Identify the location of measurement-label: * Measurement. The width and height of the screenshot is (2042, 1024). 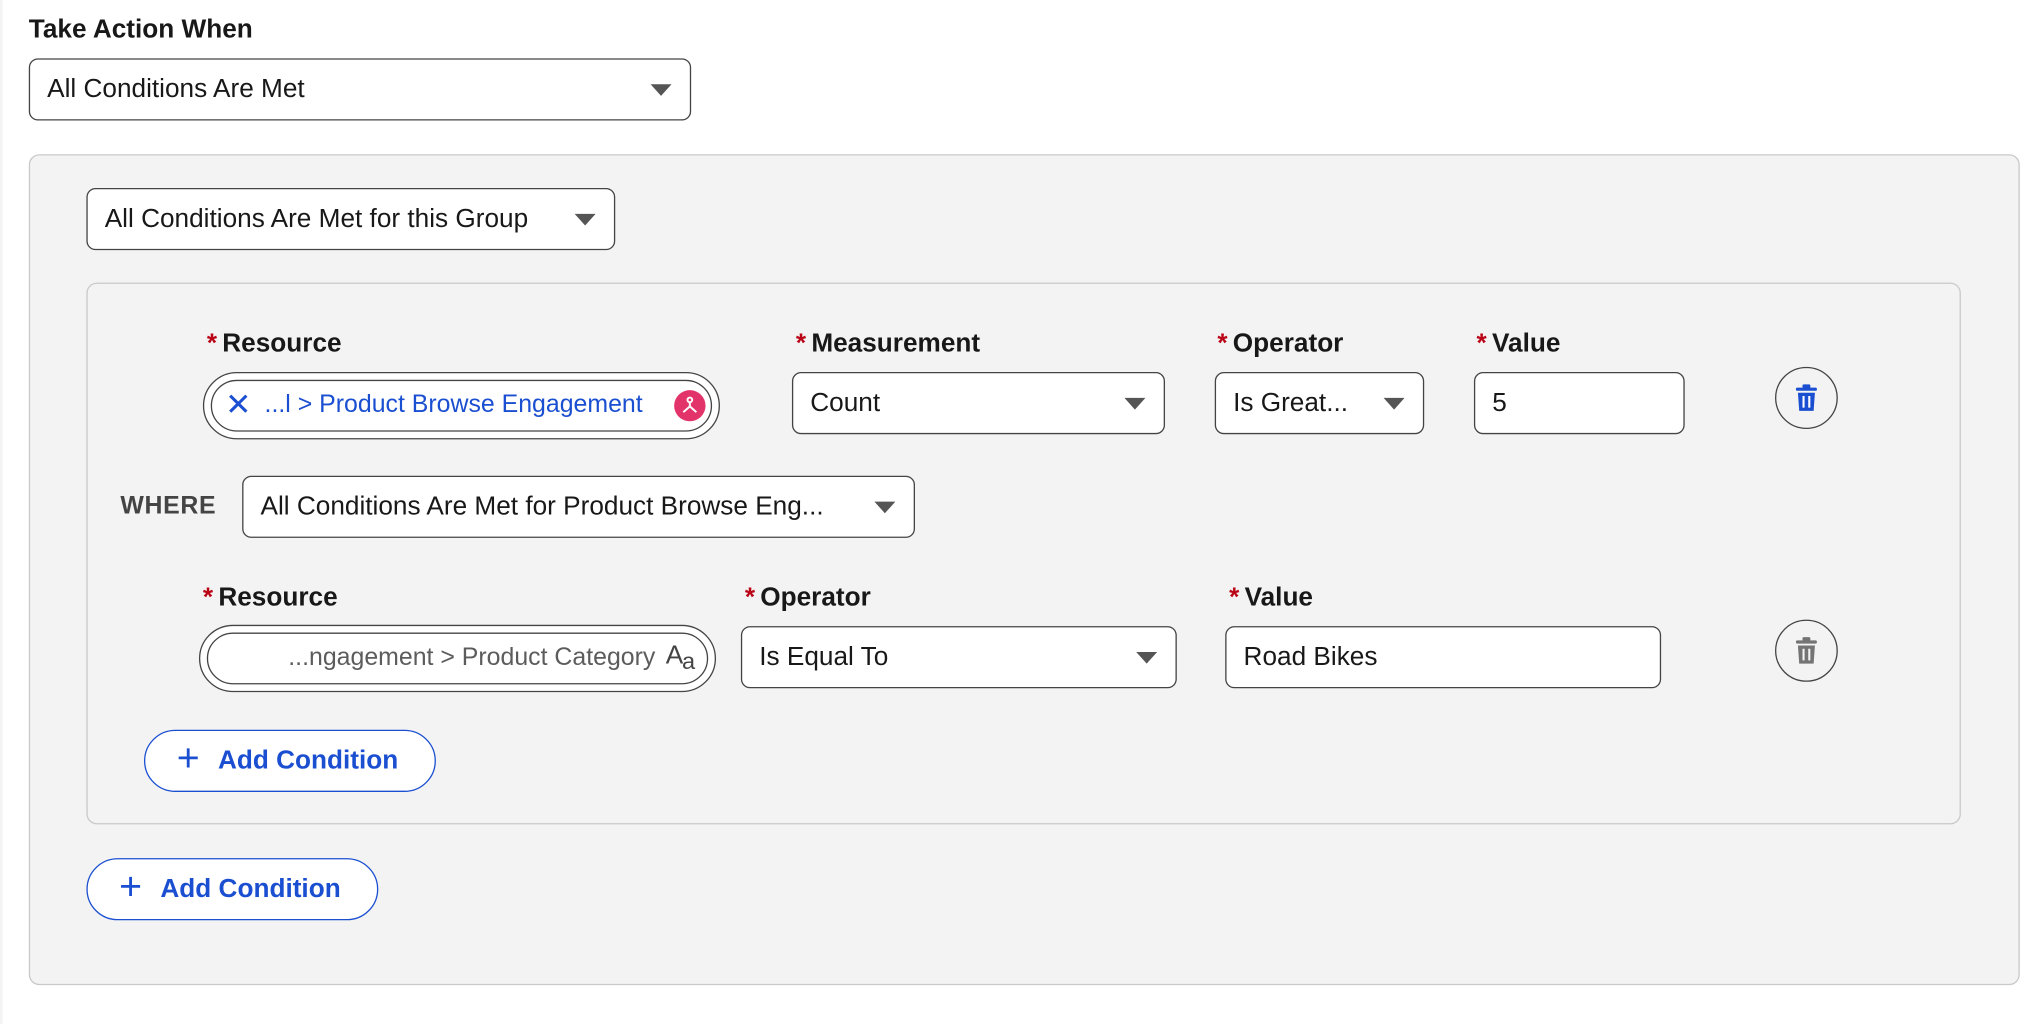
(888, 343).